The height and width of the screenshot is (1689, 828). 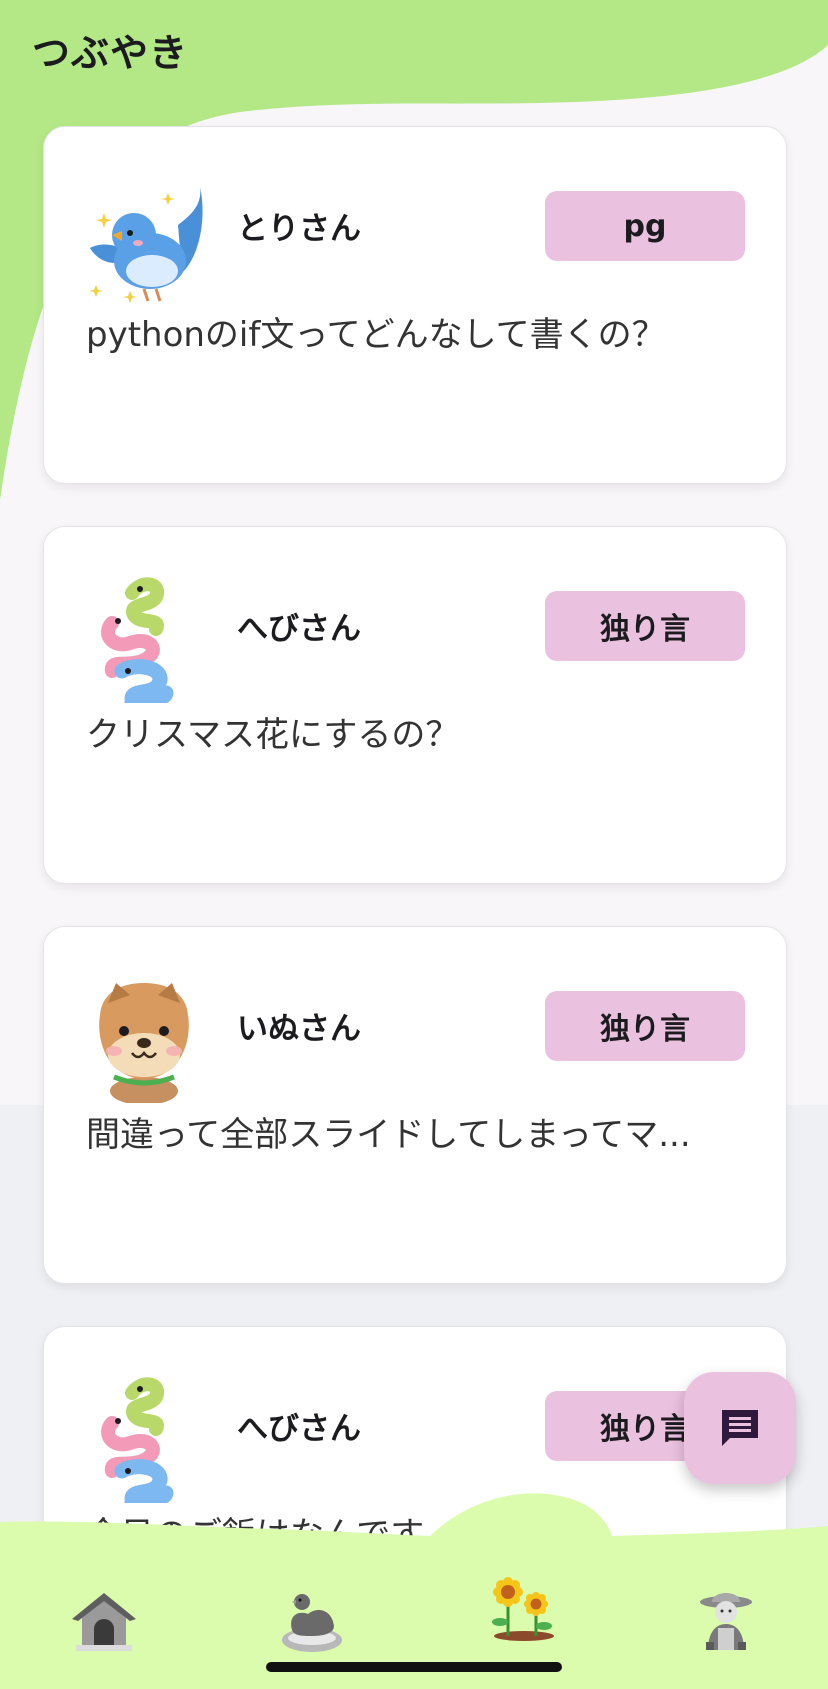 I want to click on post-username: とりさん, so click(x=299, y=229).